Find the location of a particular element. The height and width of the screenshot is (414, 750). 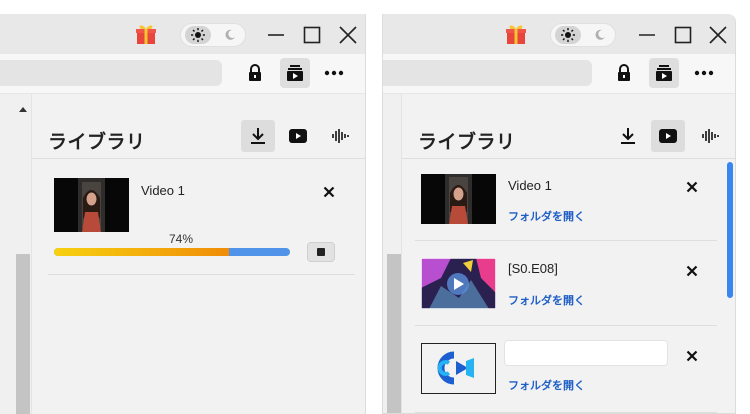

scroll-strip is located at coordinates (15, 254).